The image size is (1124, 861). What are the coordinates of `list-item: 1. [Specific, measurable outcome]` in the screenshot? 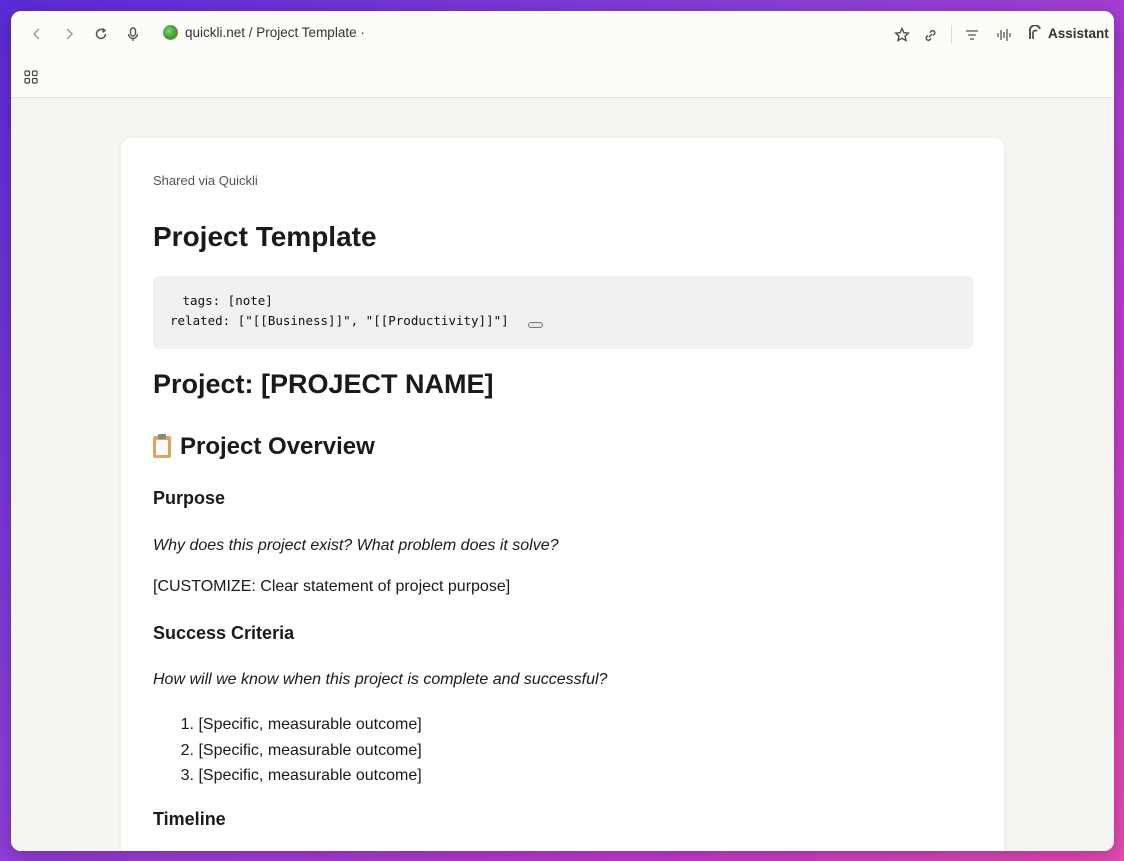 It's located at (287, 725).